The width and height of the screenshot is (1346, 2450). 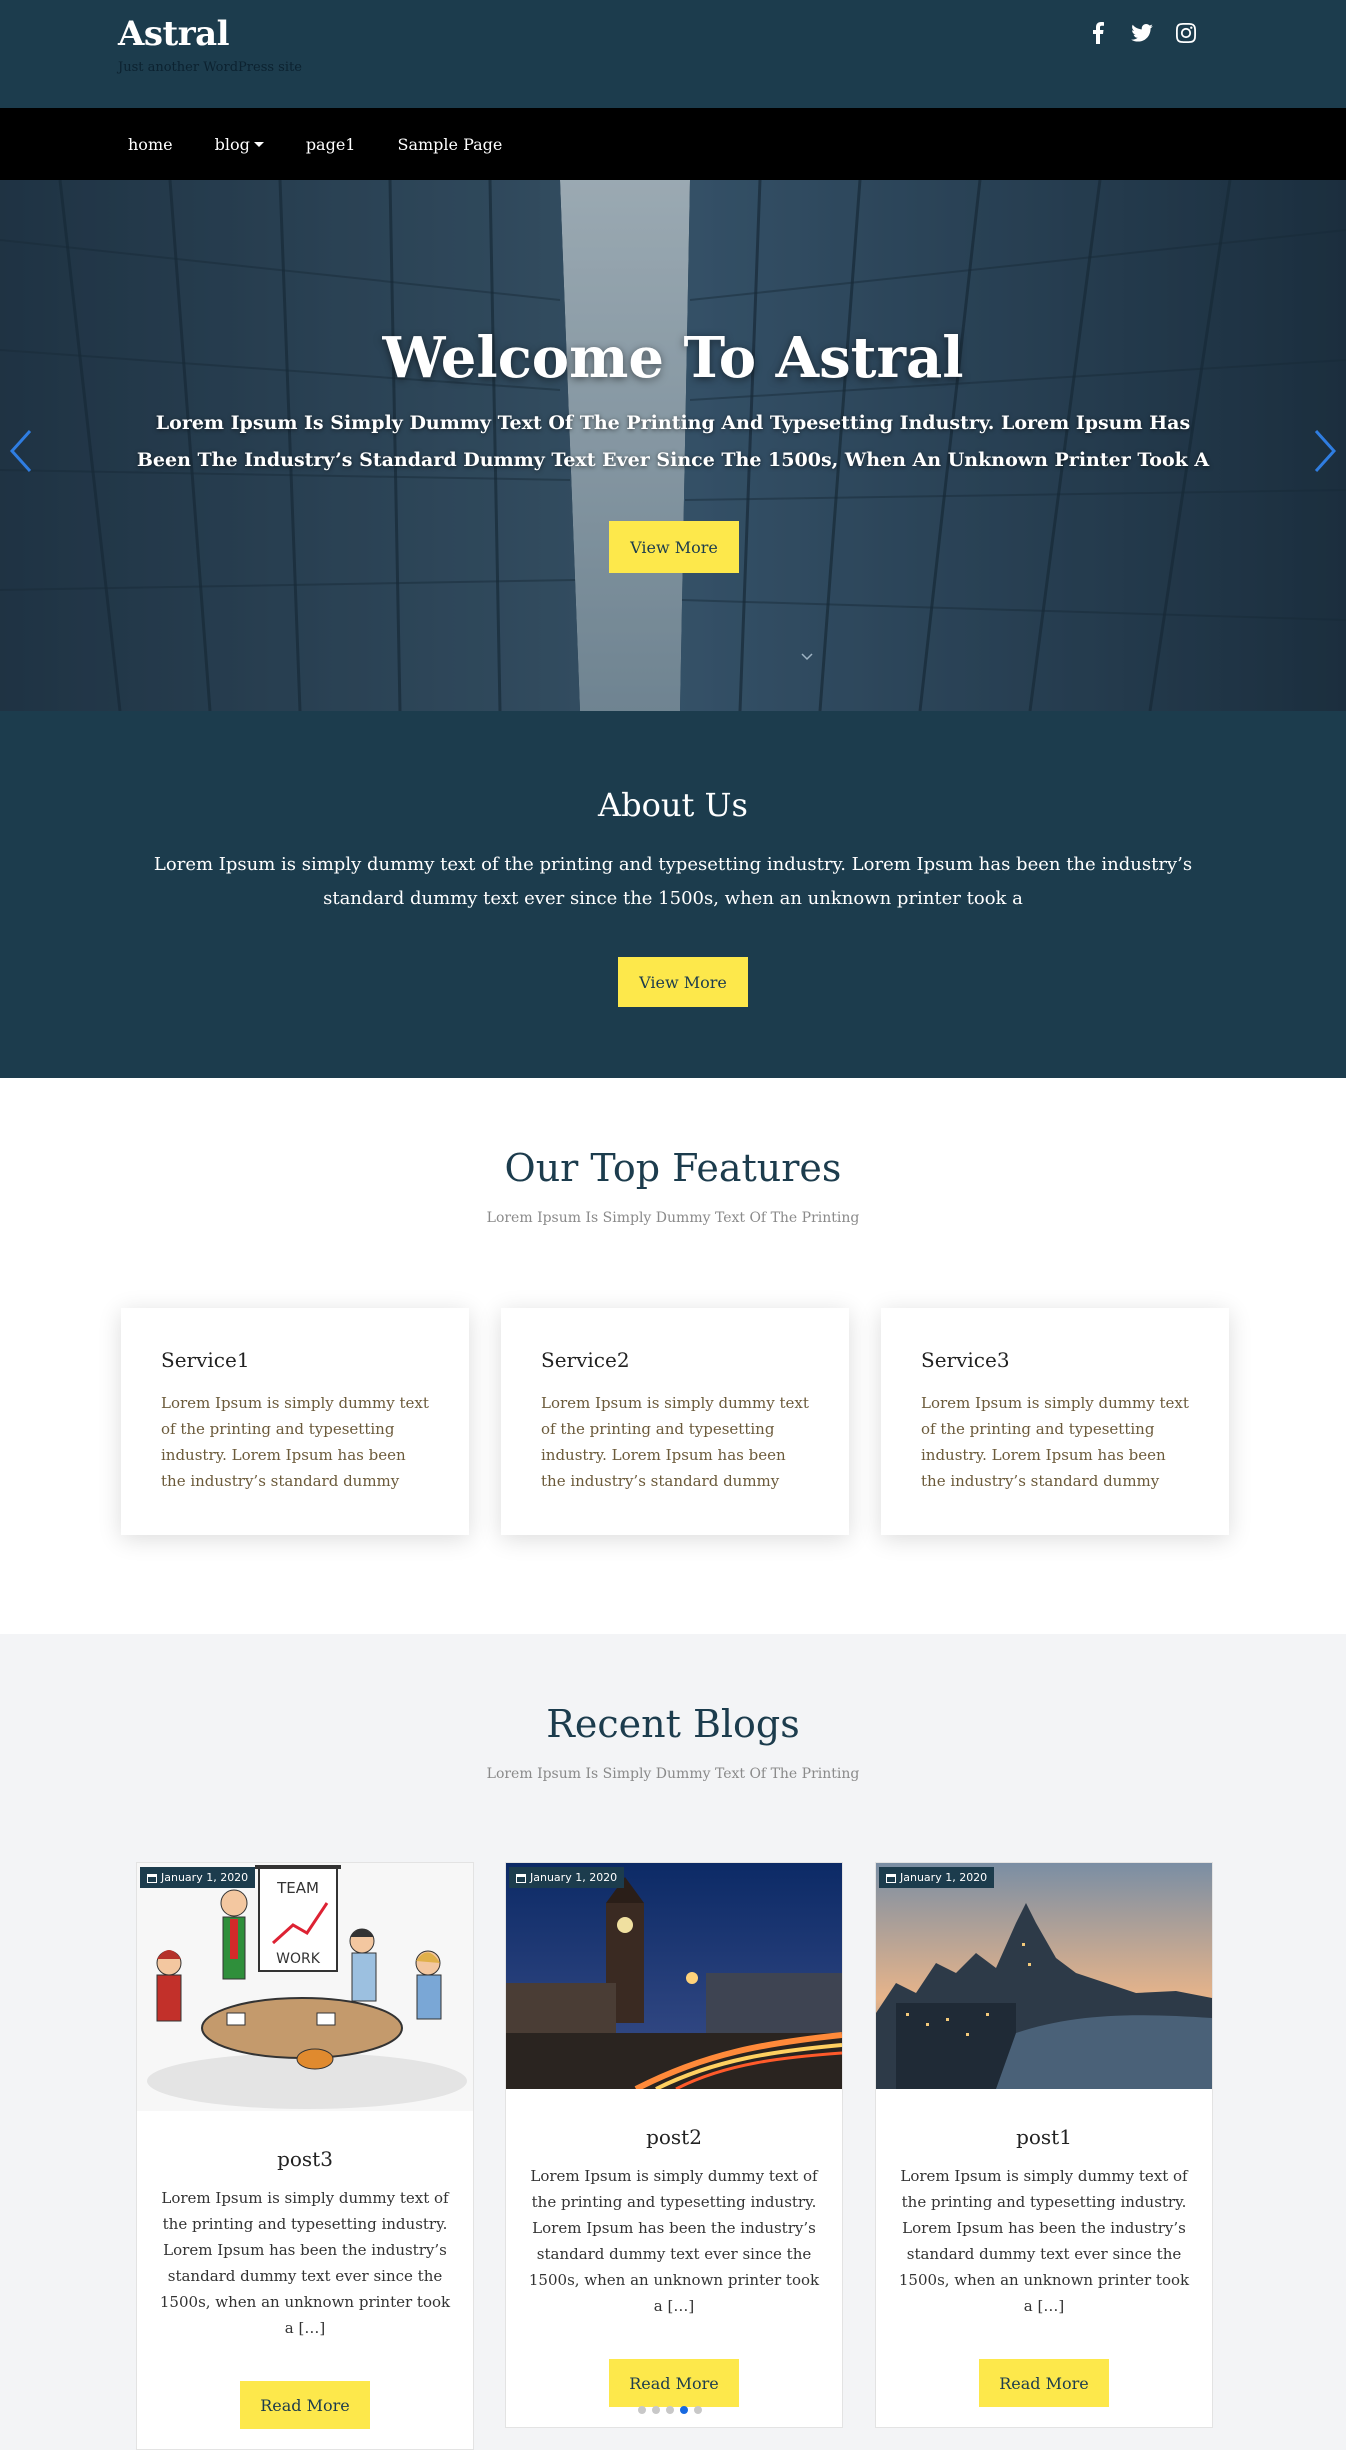 I want to click on blogs-title: Recent Blogs, so click(x=673, y=1724).